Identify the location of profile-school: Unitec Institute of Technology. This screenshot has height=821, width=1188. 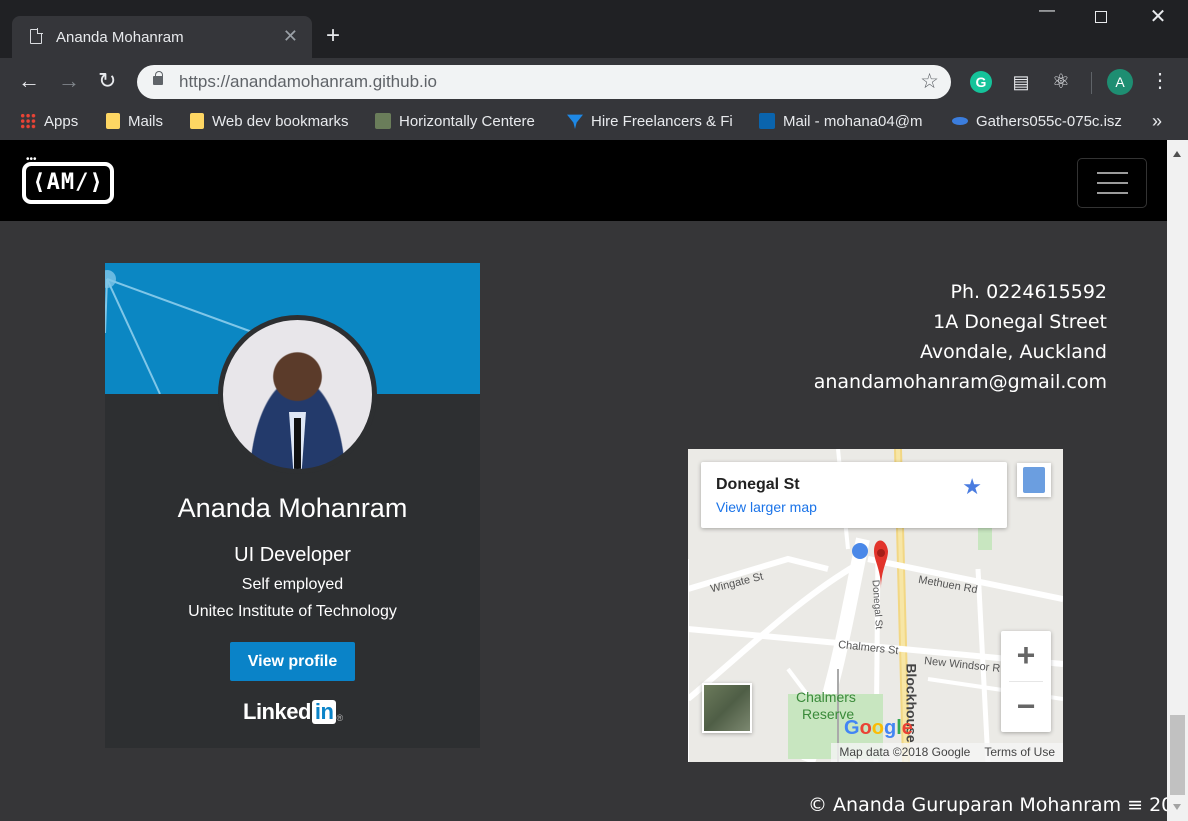
(292, 611).